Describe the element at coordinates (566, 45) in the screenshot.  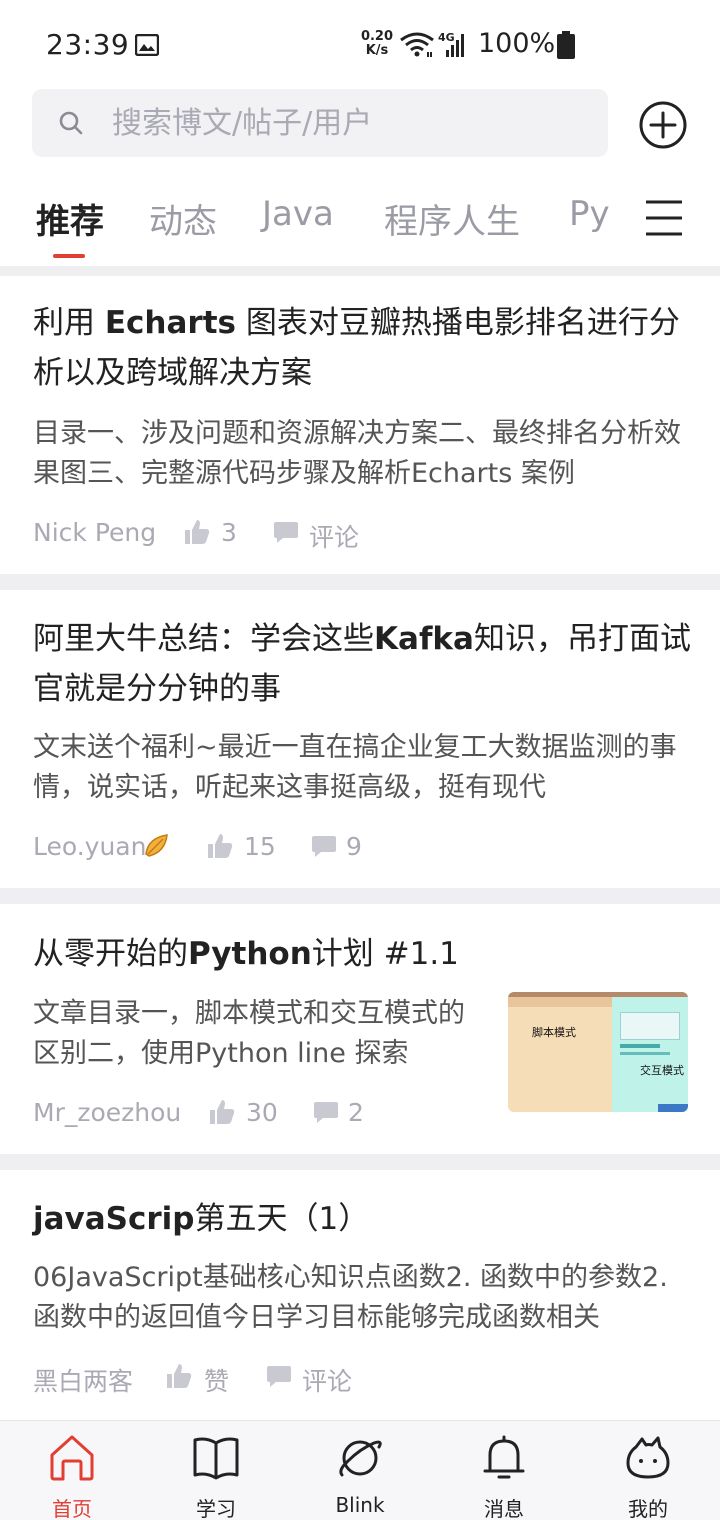
I see `battery-icon` at that location.